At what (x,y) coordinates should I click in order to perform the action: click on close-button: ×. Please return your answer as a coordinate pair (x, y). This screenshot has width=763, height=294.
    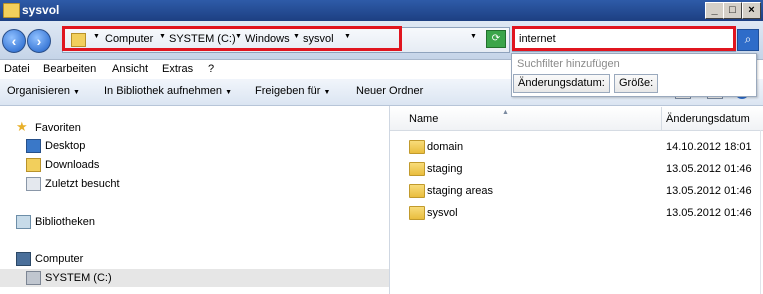
    Looking at the image, I should click on (751, 10).